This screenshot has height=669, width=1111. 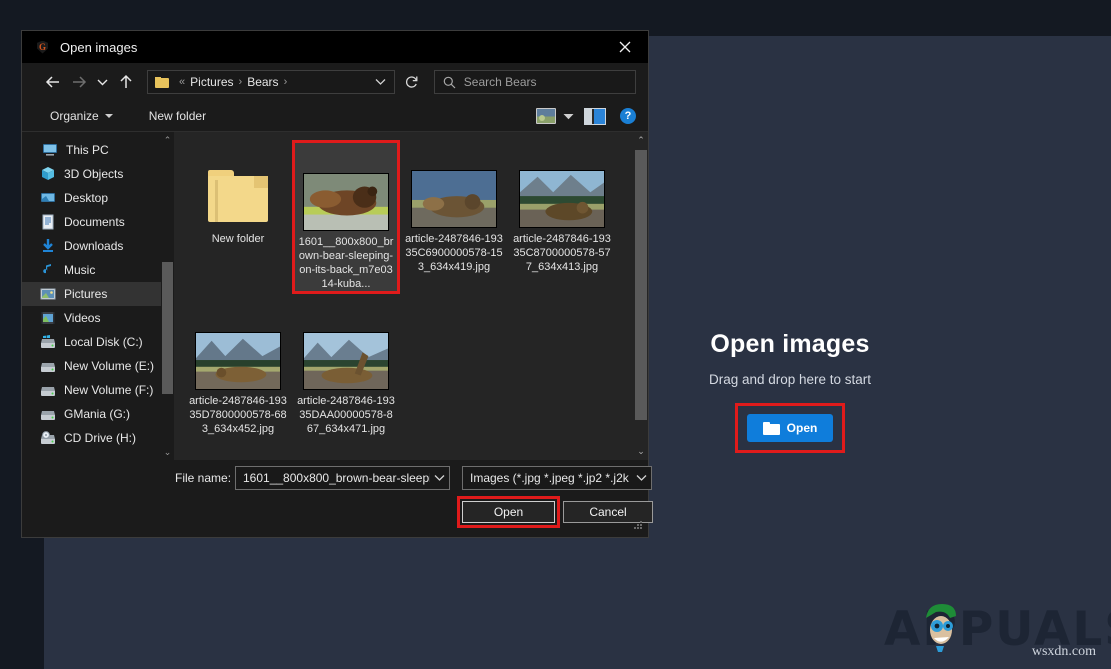 What do you see at coordinates (382, 82) in the screenshot?
I see `address-chevron-down-icon` at bounding box center [382, 82].